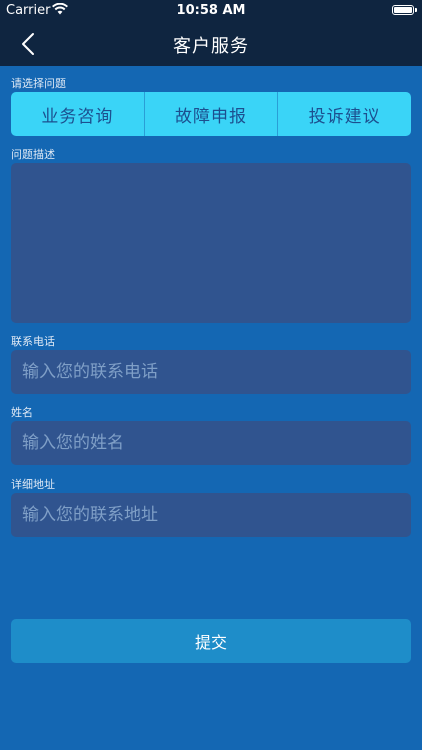  I want to click on address-input, so click(211, 515).